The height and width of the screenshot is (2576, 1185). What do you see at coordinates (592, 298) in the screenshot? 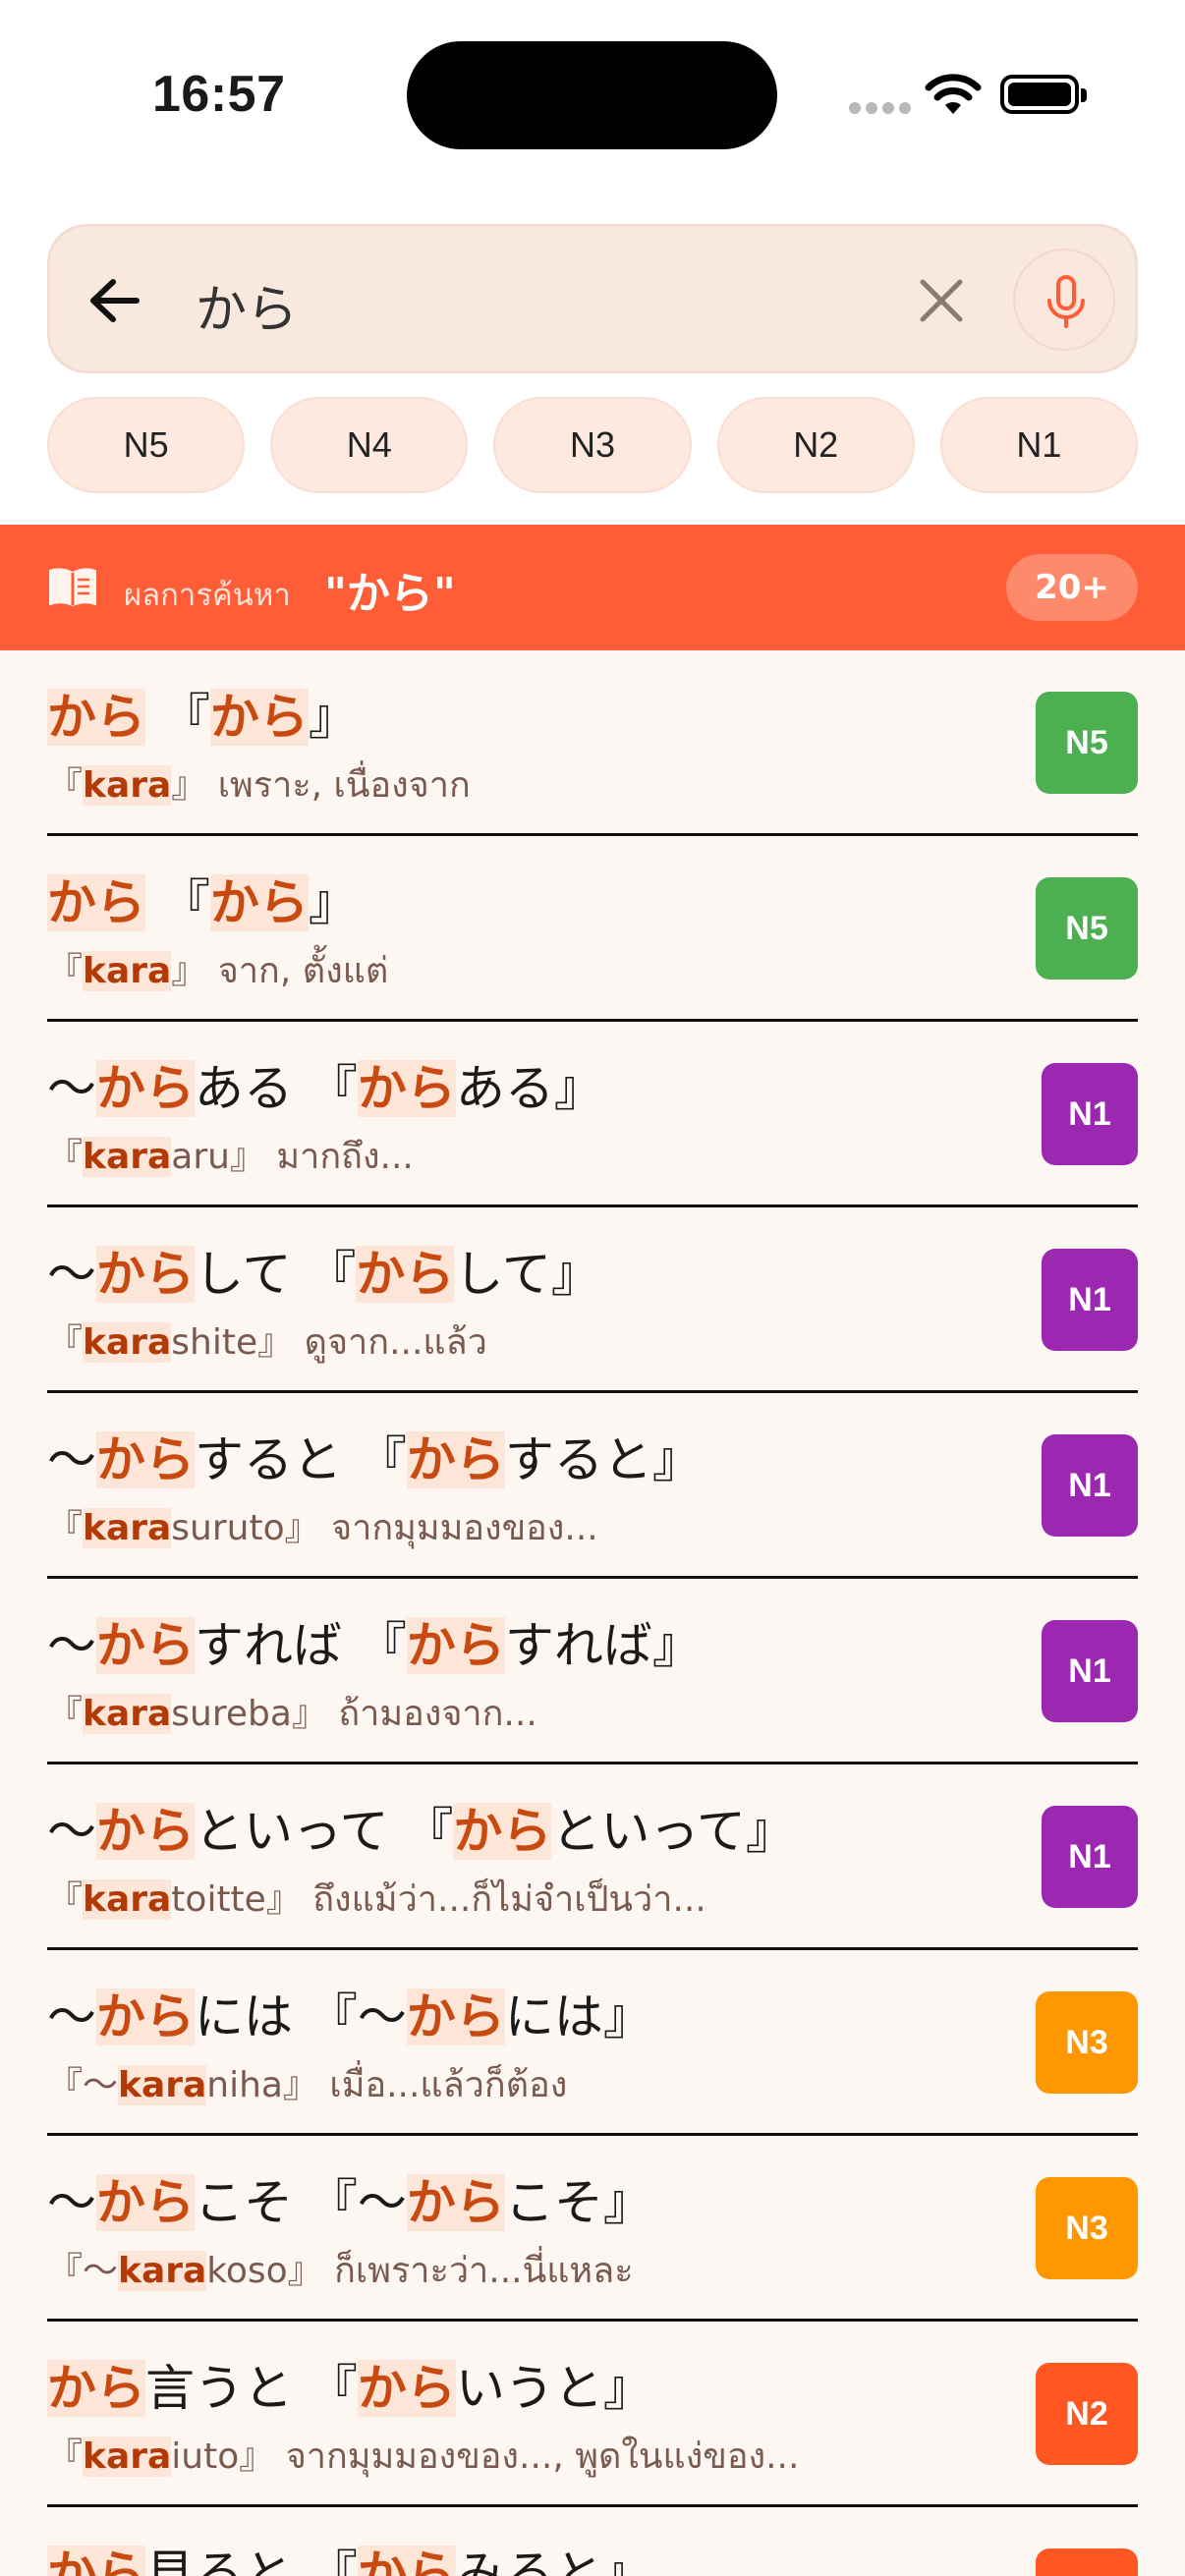
I see `search-bar: から` at bounding box center [592, 298].